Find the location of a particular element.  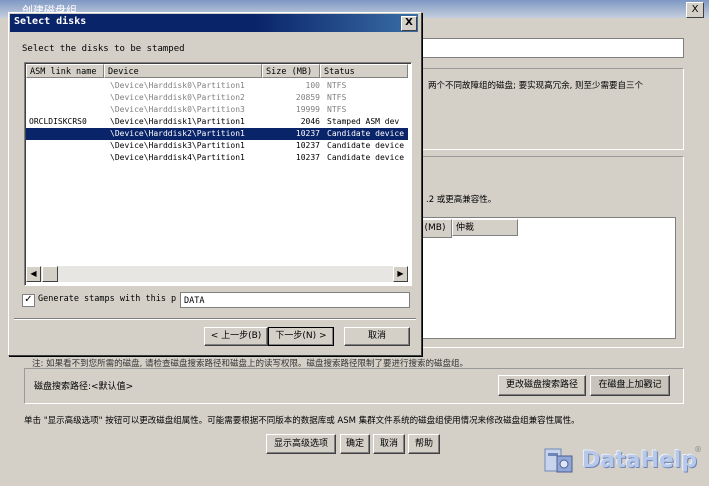

disk-search-path-label: 磁盘搜索路径:<默认值> is located at coordinates (84, 387).